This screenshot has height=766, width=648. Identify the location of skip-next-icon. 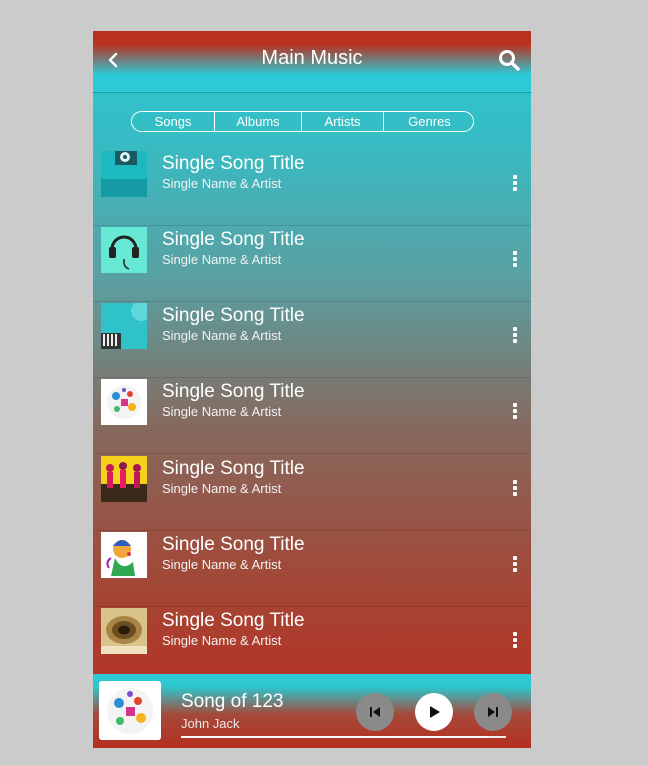
(493, 712).